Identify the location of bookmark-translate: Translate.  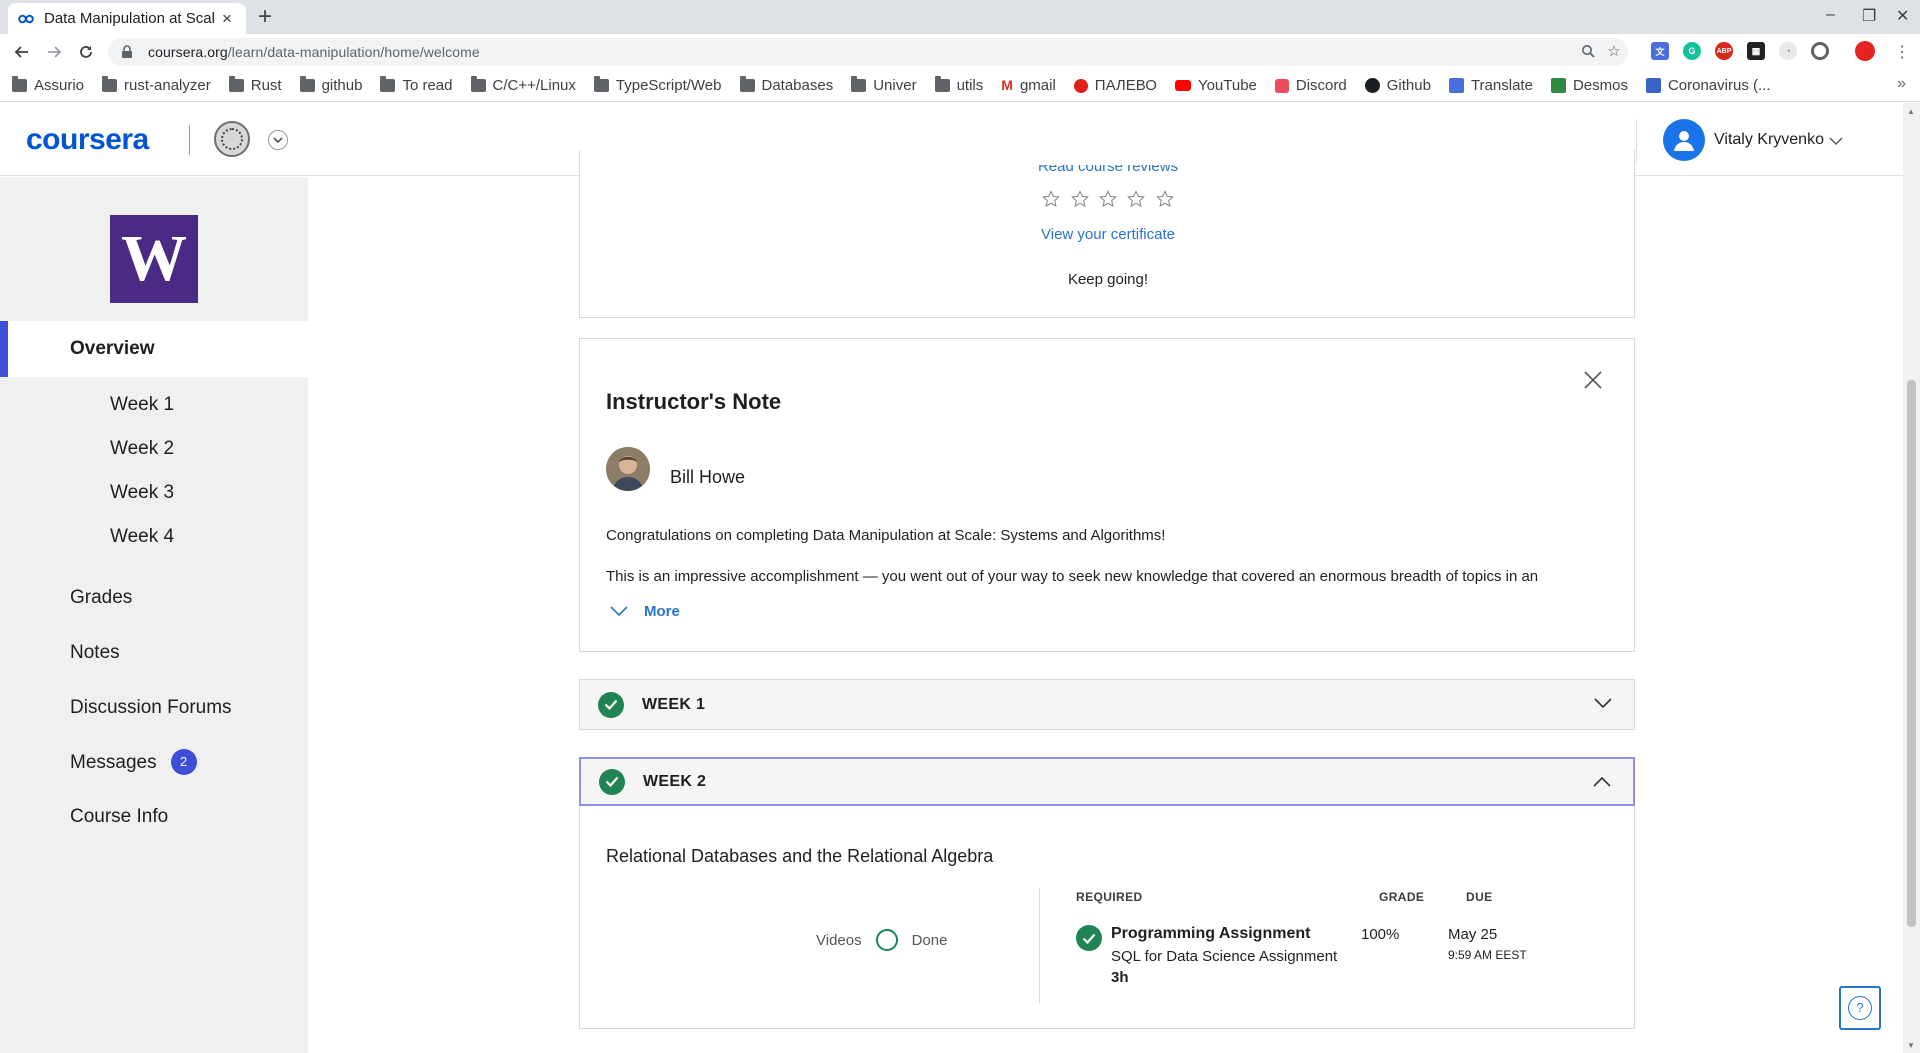
(1490, 85).